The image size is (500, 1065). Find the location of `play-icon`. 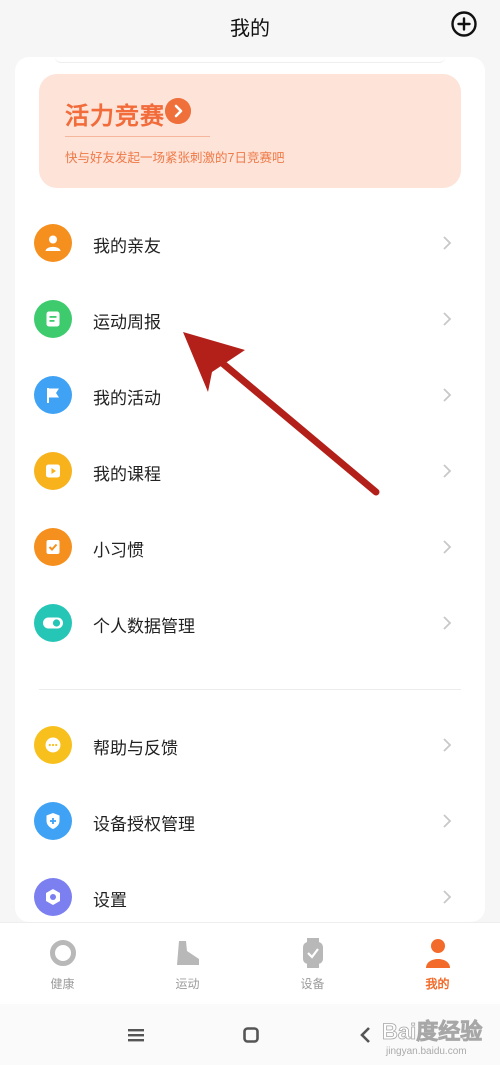

play-icon is located at coordinates (53, 471).